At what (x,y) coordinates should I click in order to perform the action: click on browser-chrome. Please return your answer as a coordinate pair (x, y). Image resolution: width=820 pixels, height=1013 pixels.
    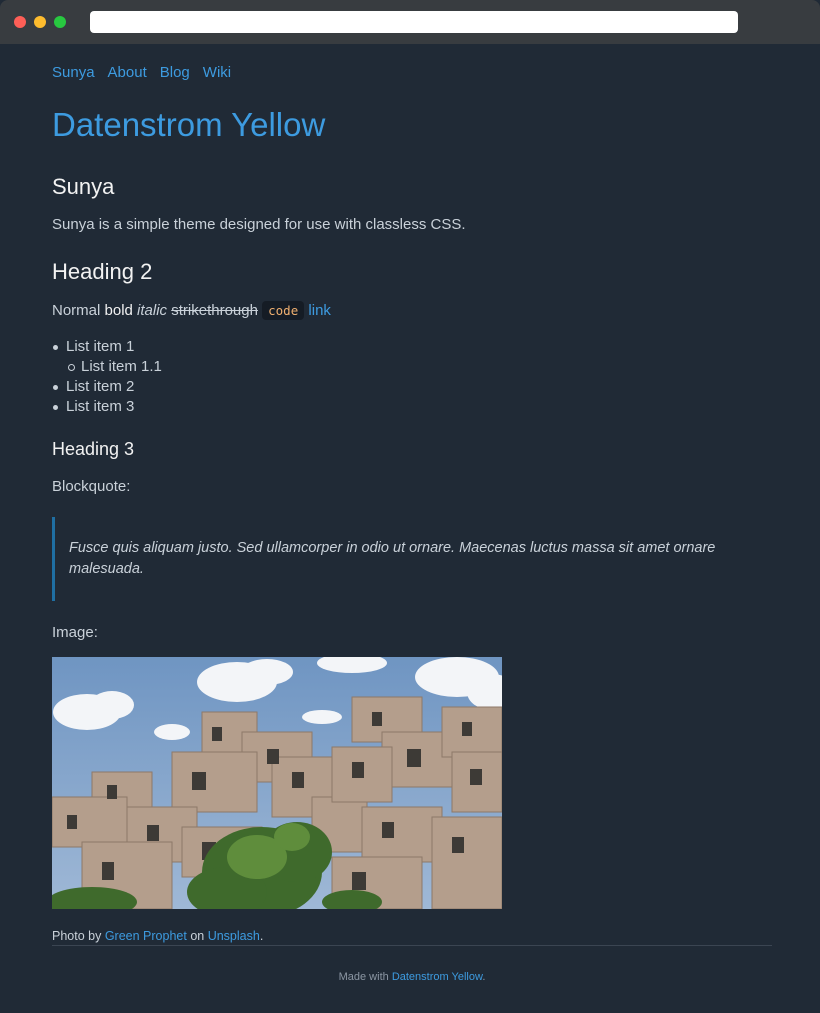
    Looking at the image, I should click on (410, 22).